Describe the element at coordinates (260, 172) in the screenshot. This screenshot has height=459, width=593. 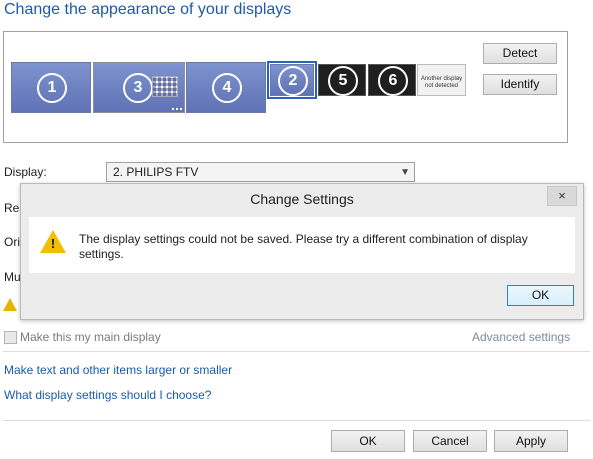
I see `display-select: 2. PHILIPS FTV ▼` at that location.